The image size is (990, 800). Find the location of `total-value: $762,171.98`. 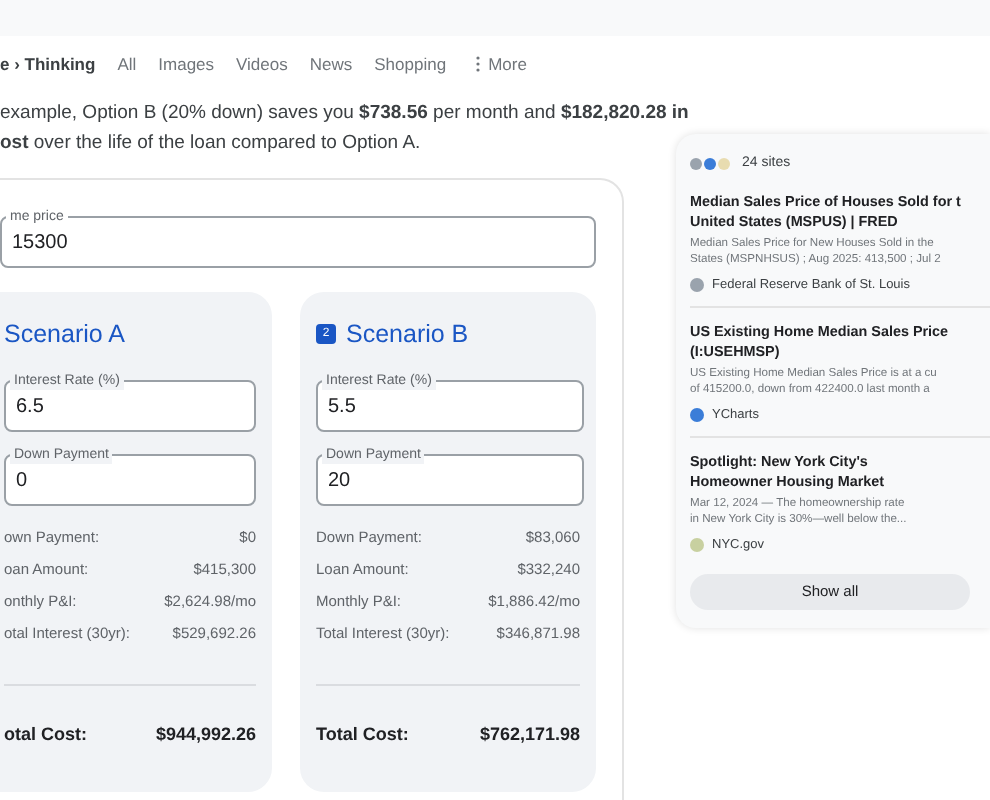

total-value: $762,171.98 is located at coordinates (529, 735).